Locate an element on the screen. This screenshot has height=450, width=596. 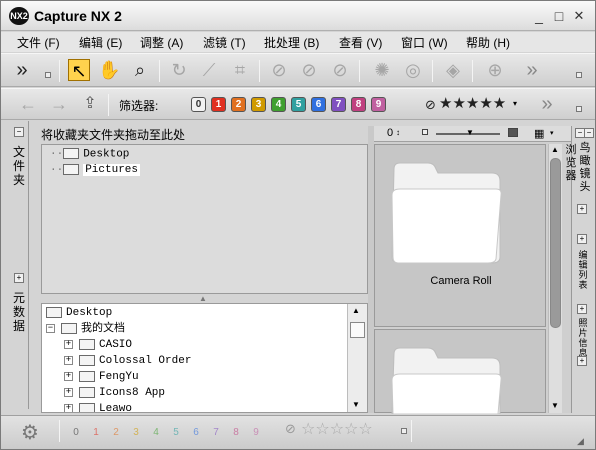
star-rating-icon: ★★★★★ is located at coordinates (472, 103).